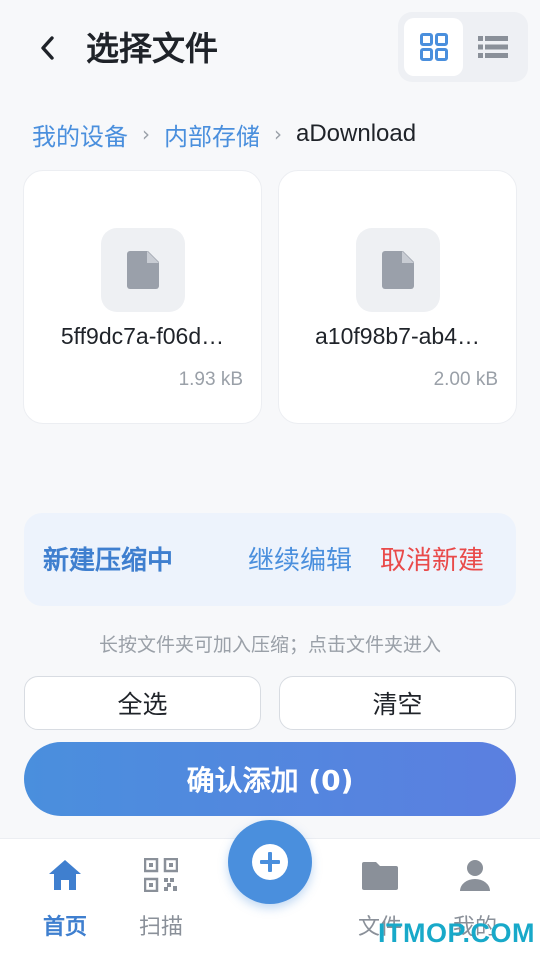  I want to click on select-all-button: 全选, so click(142, 703).